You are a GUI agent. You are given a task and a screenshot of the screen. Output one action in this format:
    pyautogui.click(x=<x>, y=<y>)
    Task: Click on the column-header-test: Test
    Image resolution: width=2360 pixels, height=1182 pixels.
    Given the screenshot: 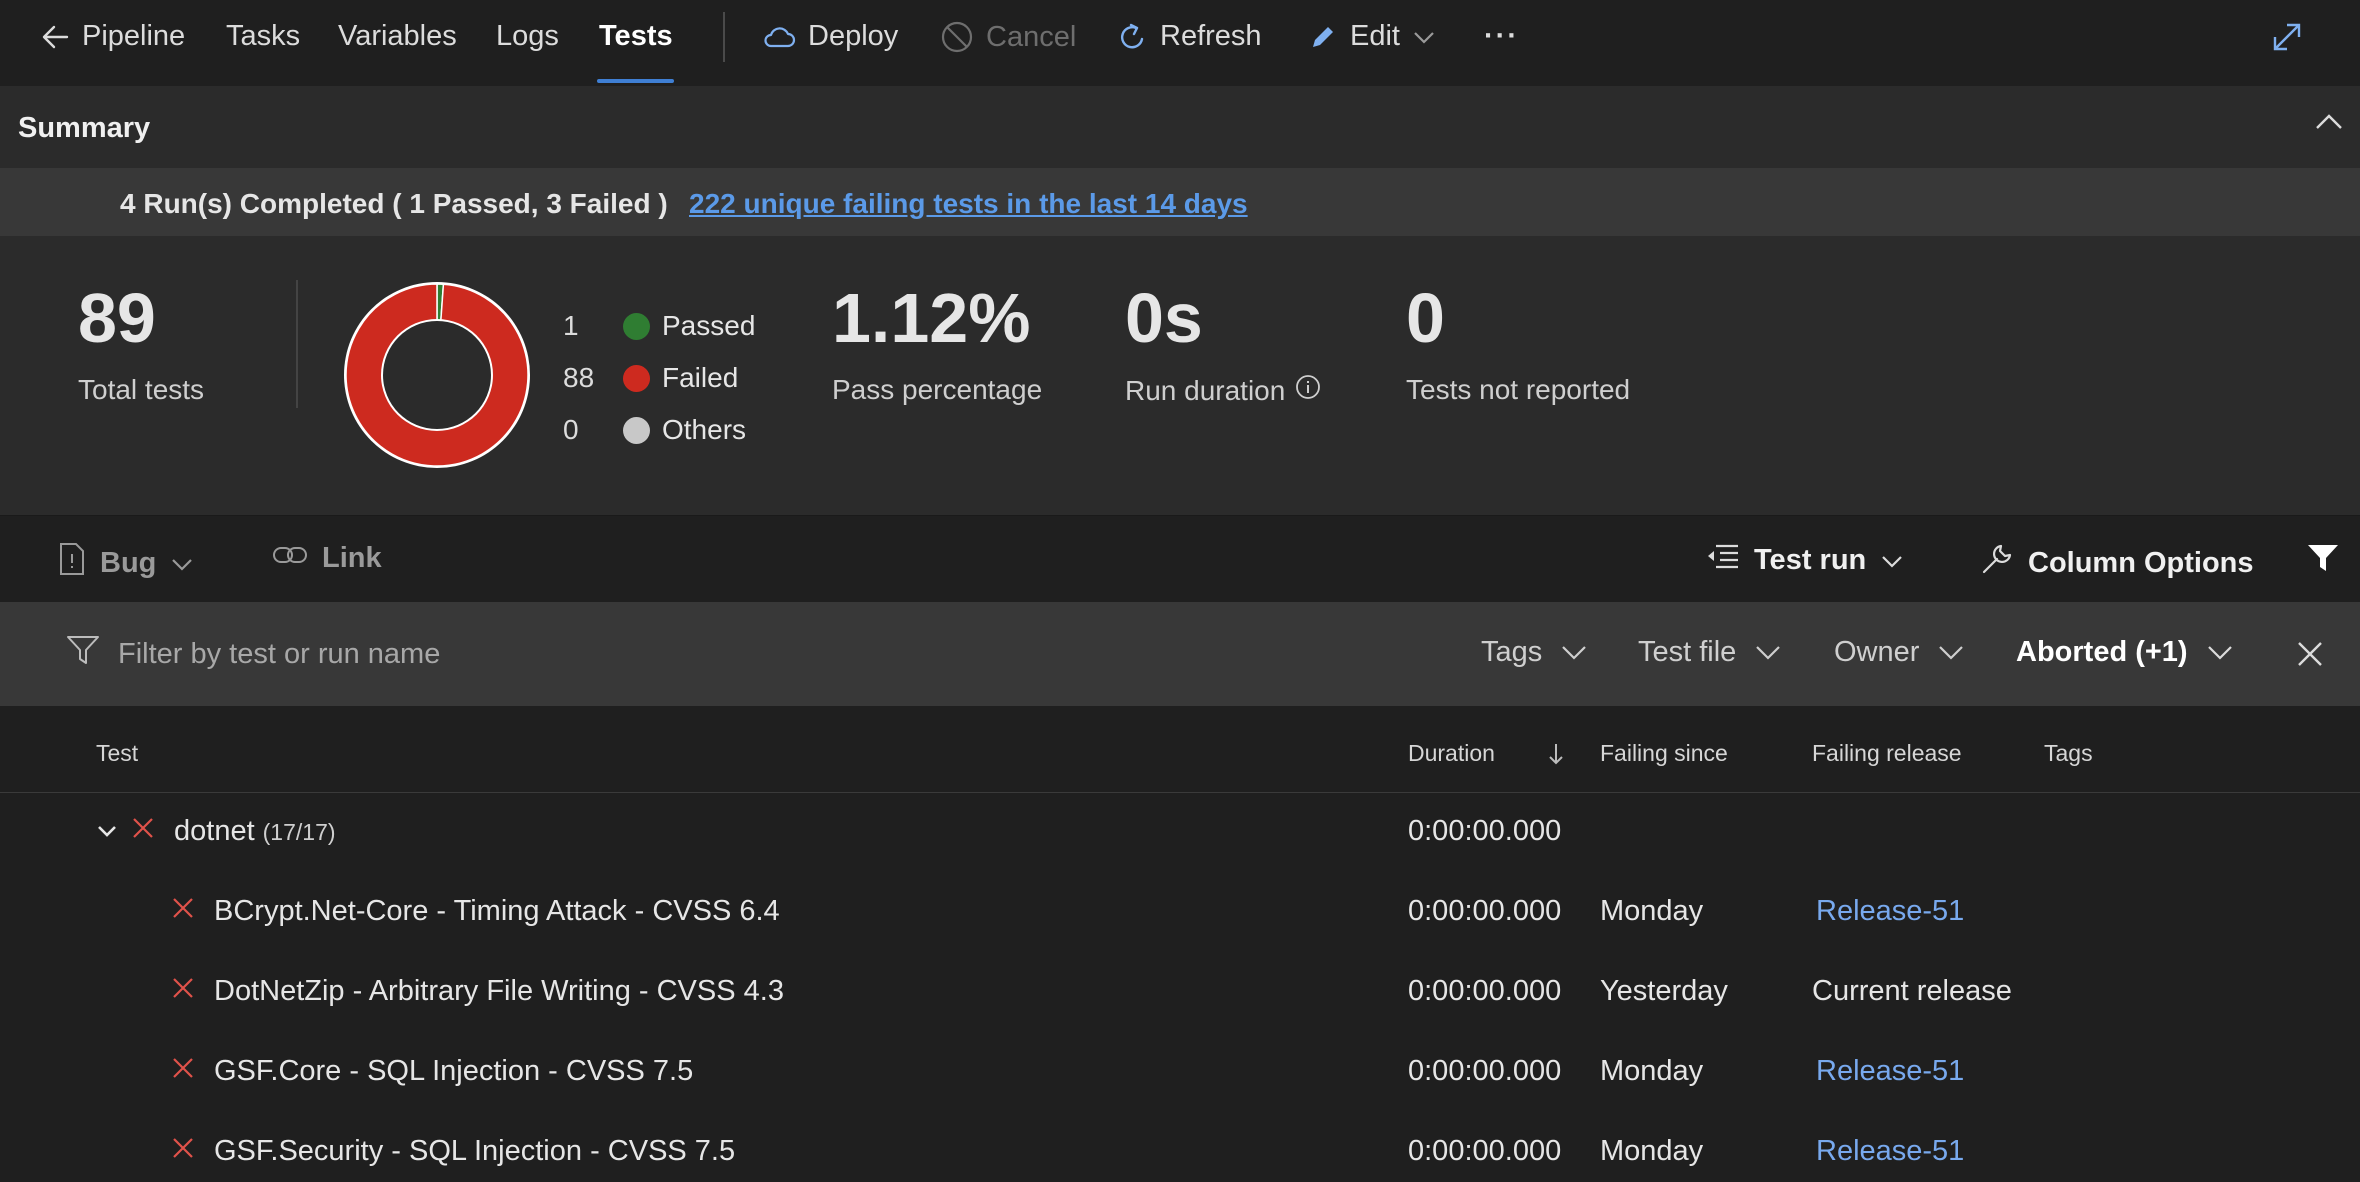 What is the action you would take?
    pyautogui.click(x=117, y=753)
    